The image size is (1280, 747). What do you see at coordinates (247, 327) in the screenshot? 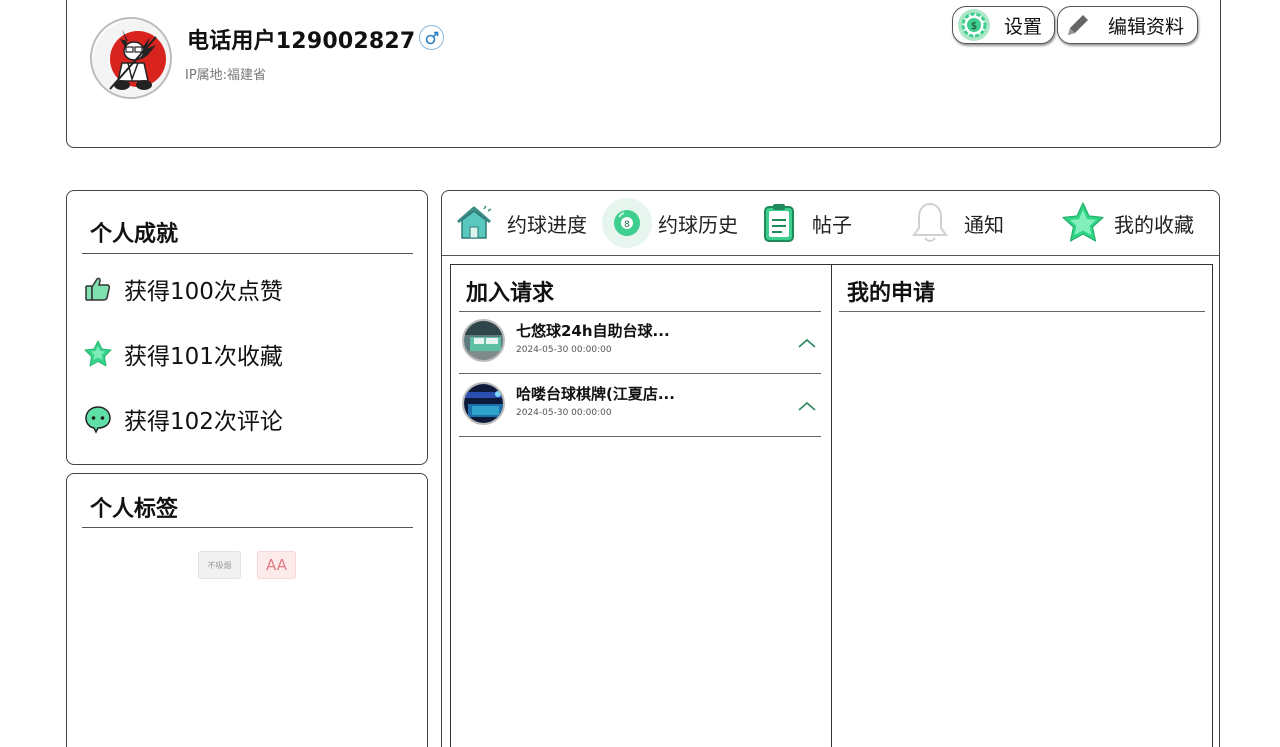
I see `achievements-card: 个人成就 获得100次点赞 获得101次收藏 获得102次评论` at bounding box center [247, 327].